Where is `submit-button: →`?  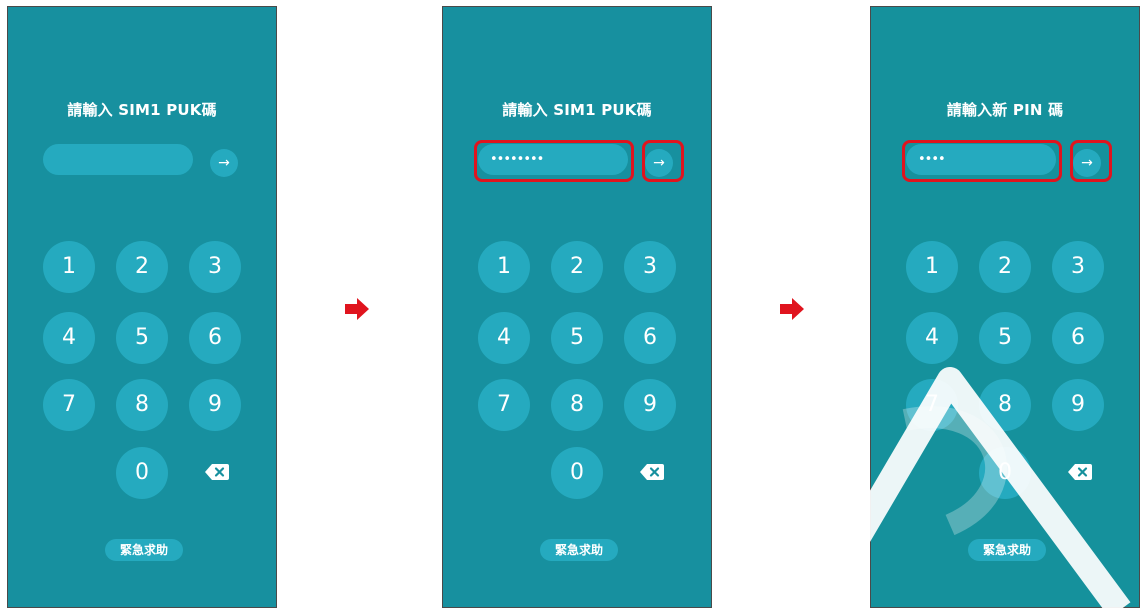
submit-button: → is located at coordinates (224, 163).